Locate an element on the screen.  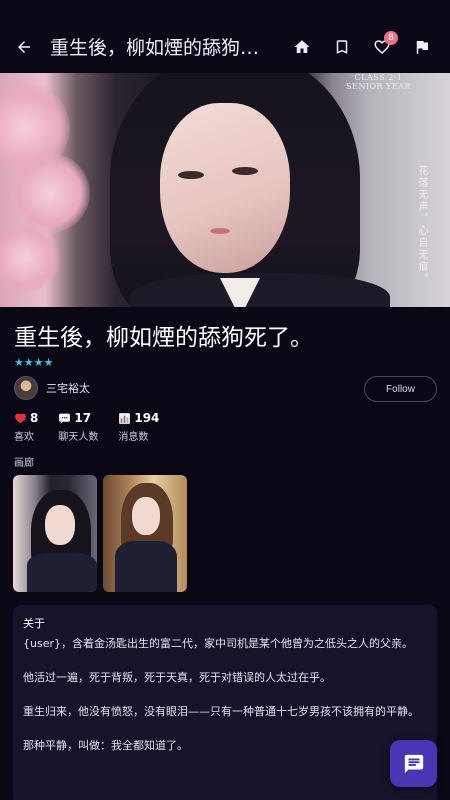
class-sign: CLASS 2-1 SENIOR YEAR is located at coordinates (378, 82).